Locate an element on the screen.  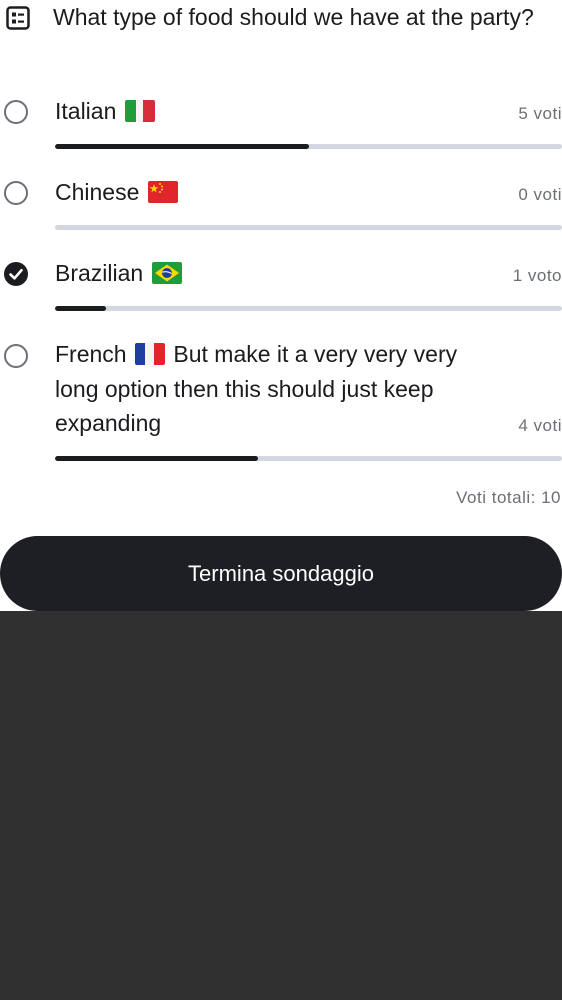
end-poll-button: Termina sondaggio is located at coordinates (281, 573).